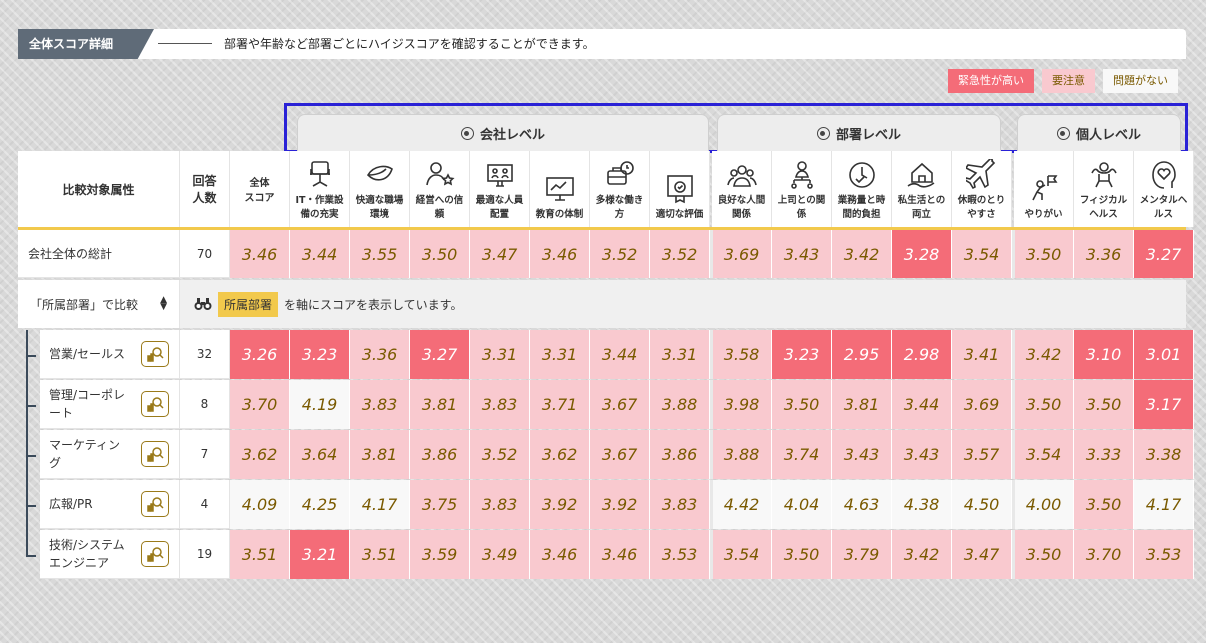 The width and height of the screenshot is (1206, 643). I want to click on metric-score: 3.58, so click(742, 354).